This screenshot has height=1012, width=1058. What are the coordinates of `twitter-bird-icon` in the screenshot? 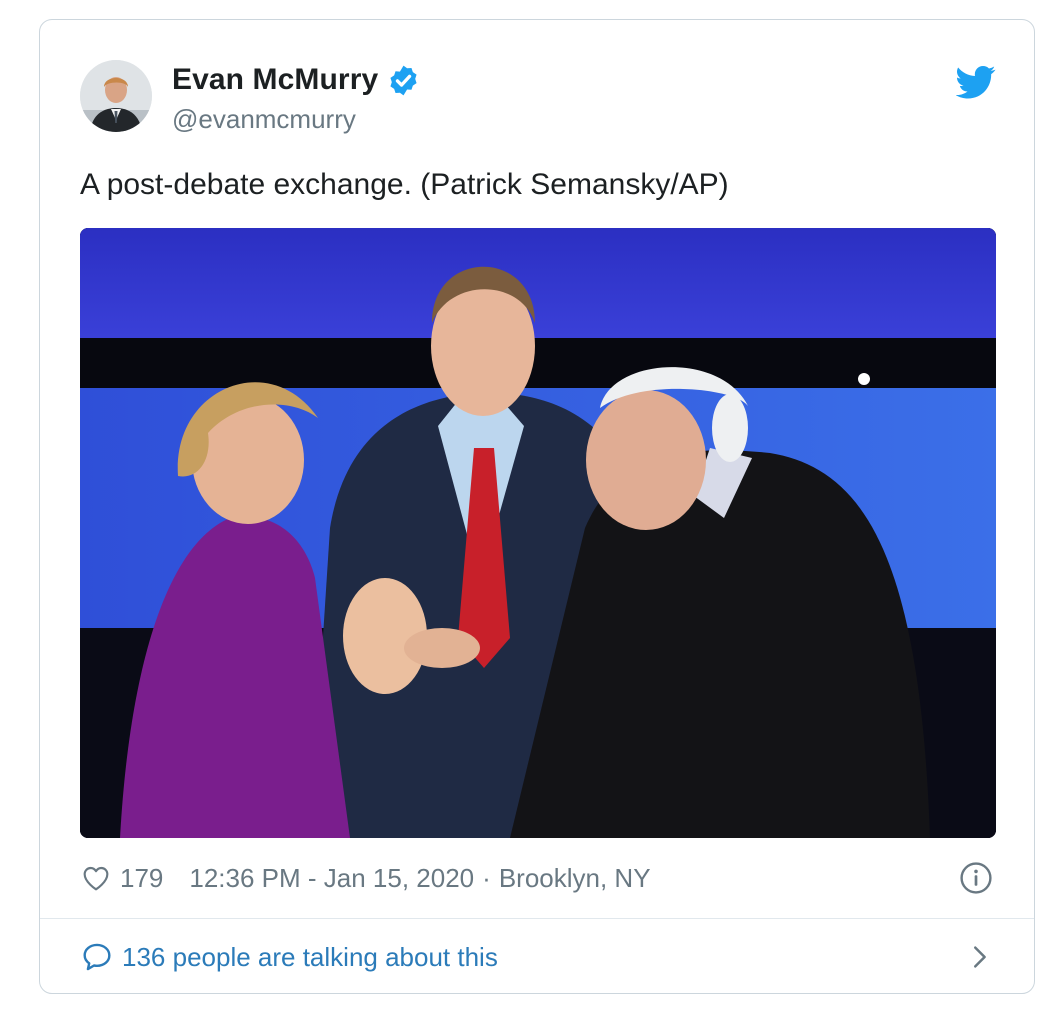 It's located at (975, 82).